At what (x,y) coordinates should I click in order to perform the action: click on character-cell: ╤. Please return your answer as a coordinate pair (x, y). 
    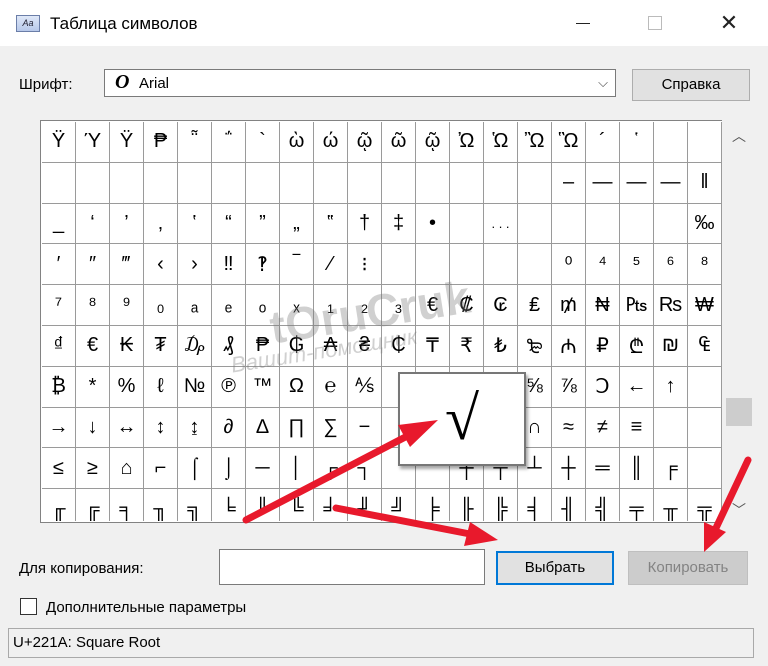
    Looking at the image, I should click on (637, 505).